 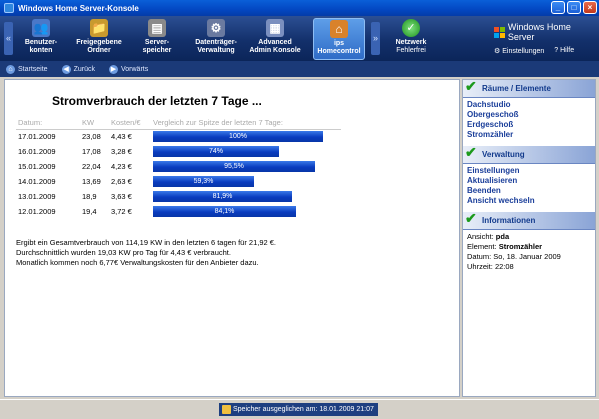 What do you see at coordinates (529, 105) in the screenshot?
I see `room-link-dachstudio: Dachstudio` at bounding box center [529, 105].